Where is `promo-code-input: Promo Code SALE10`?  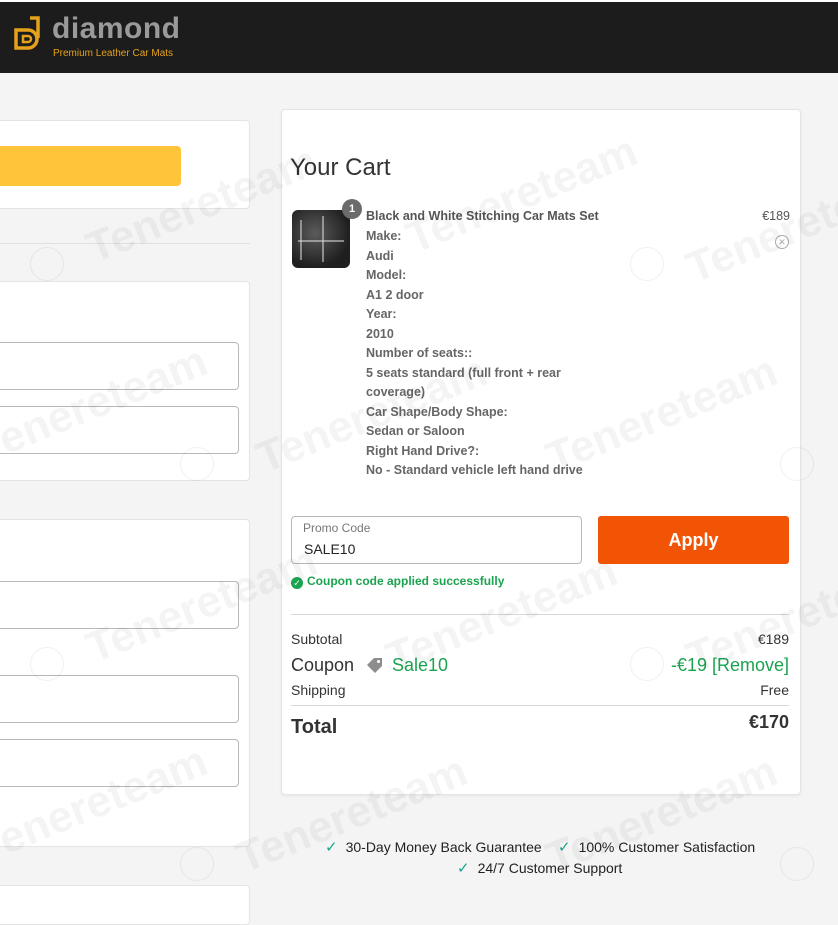 promo-code-input: Promo Code SALE10 is located at coordinates (436, 540).